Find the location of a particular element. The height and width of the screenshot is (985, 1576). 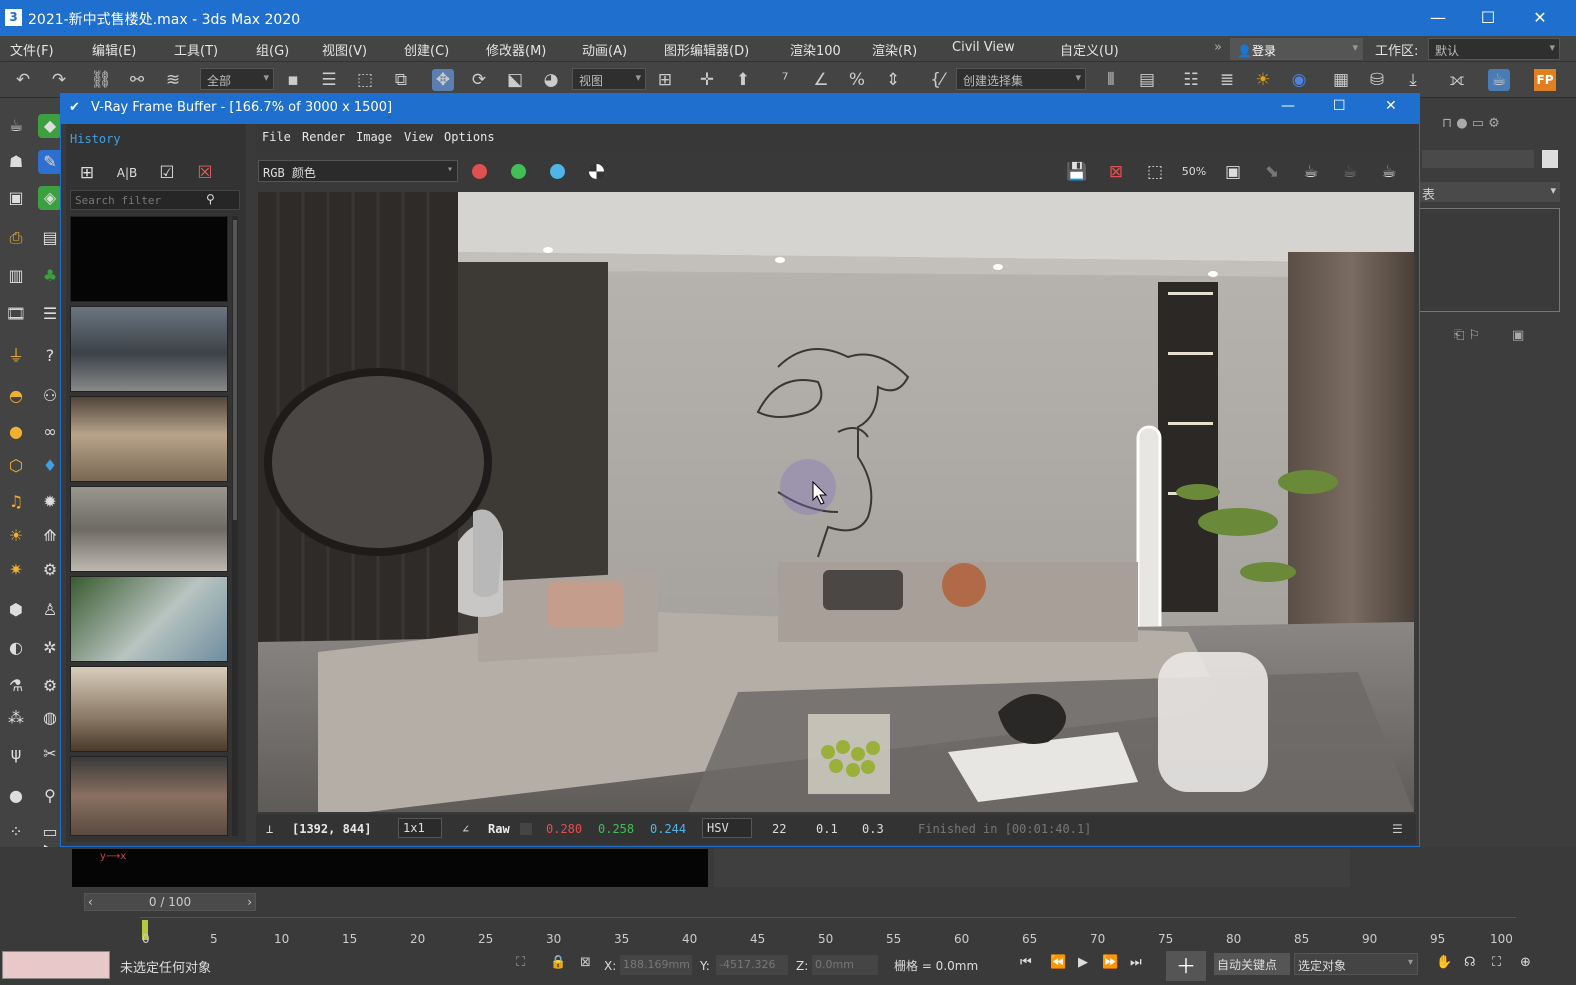

window-crossing-icon: ⧉ is located at coordinates (401, 80).